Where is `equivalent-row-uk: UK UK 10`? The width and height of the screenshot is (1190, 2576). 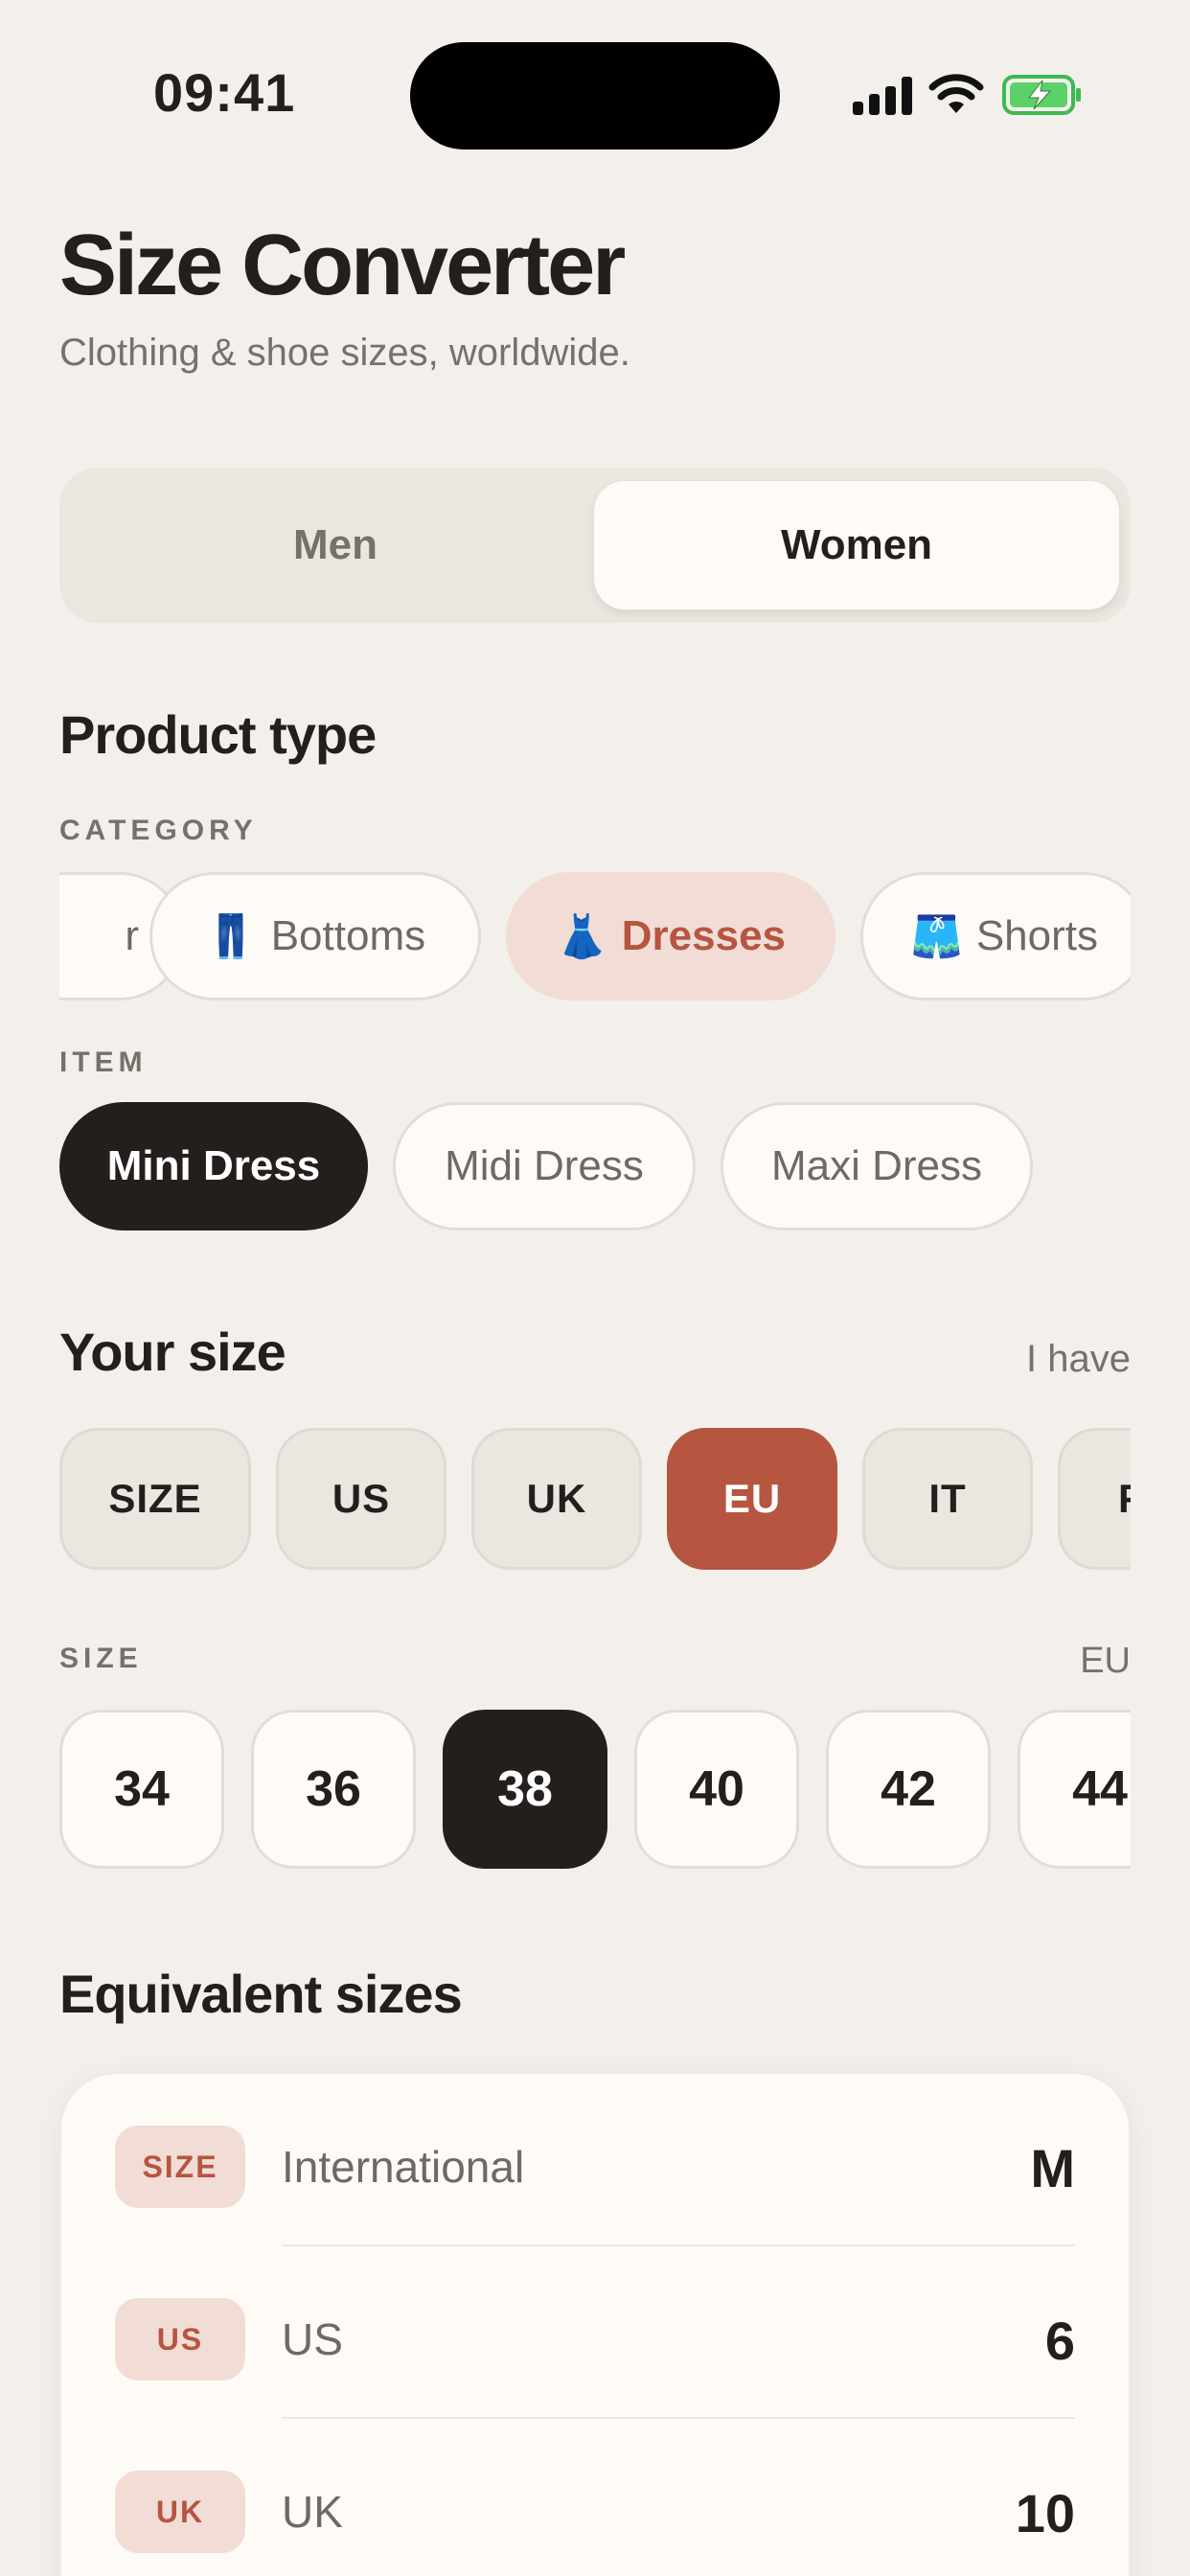
equivalent-row-uk: UK UK 10 is located at coordinates (595, 2497).